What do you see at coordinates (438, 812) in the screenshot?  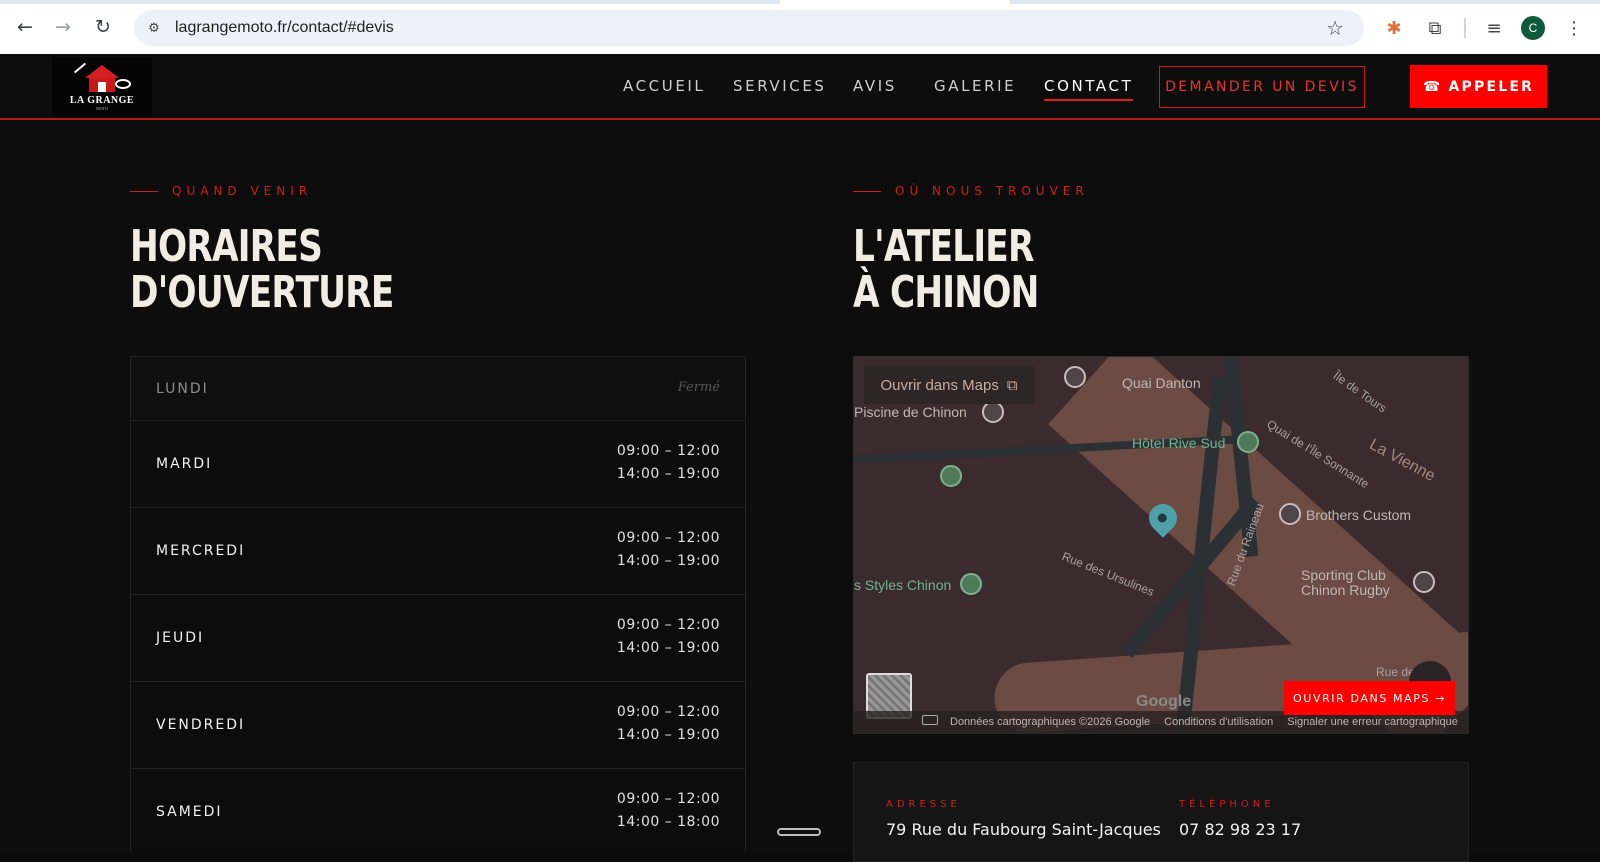 I see `hours-row: SAMEDI 09:00 – 12:00 14:00 – 18:00` at bounding box center [438, 812].